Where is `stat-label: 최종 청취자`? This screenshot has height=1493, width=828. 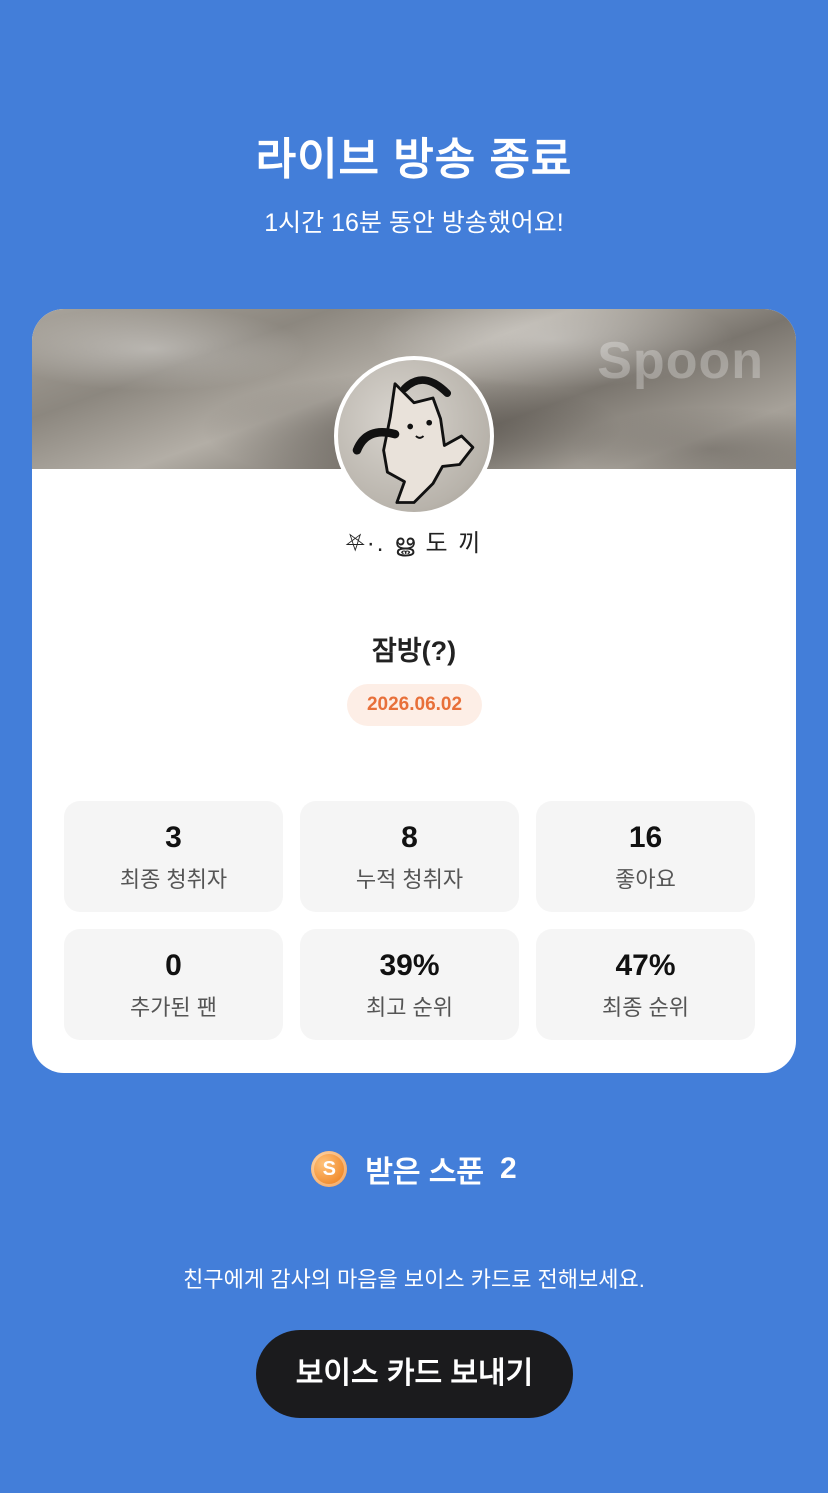 stat-label: 최종 청취자 is located at coordinates (173, 879).